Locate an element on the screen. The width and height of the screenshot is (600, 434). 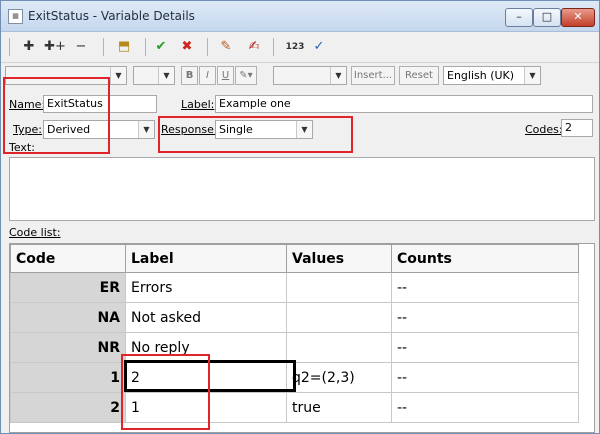
italic-button: I is located at coordinates (207, 75).